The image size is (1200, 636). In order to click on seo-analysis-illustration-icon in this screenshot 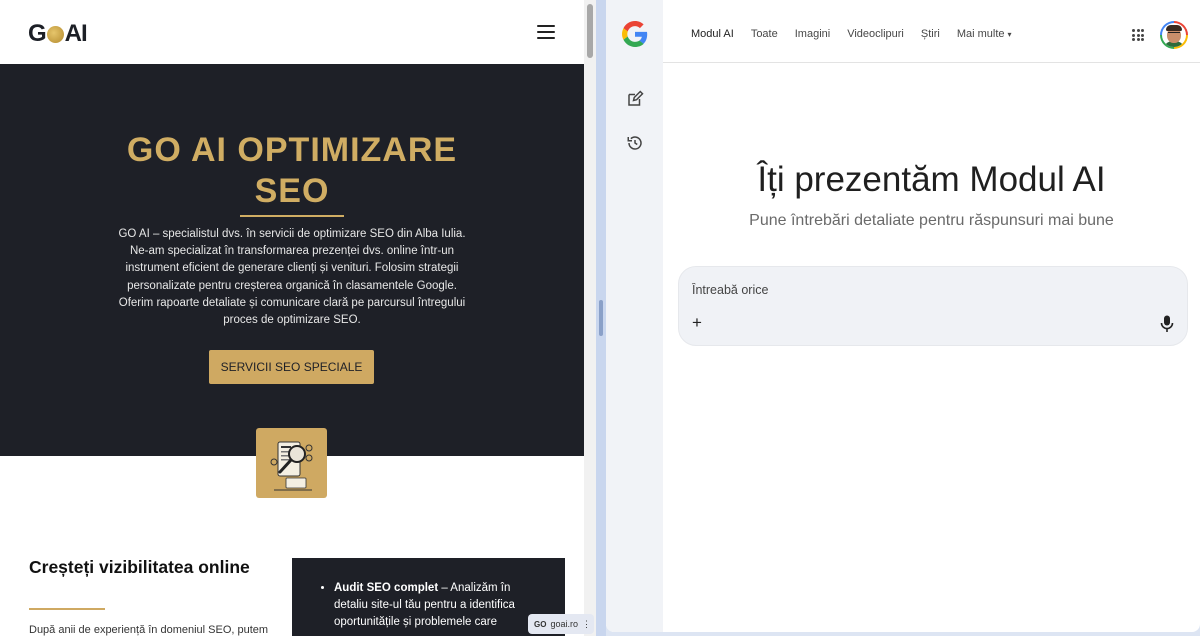, I will do `click(291, 463)`.